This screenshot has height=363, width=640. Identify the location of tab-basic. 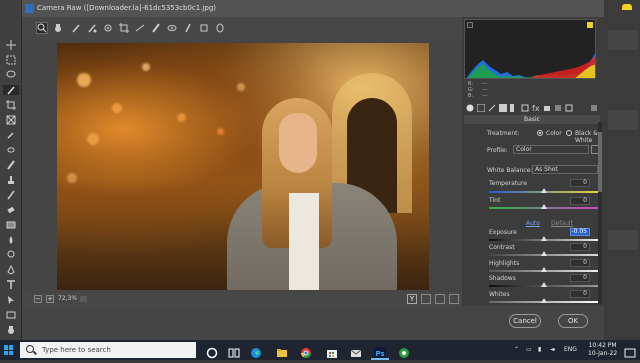
(470, 108).